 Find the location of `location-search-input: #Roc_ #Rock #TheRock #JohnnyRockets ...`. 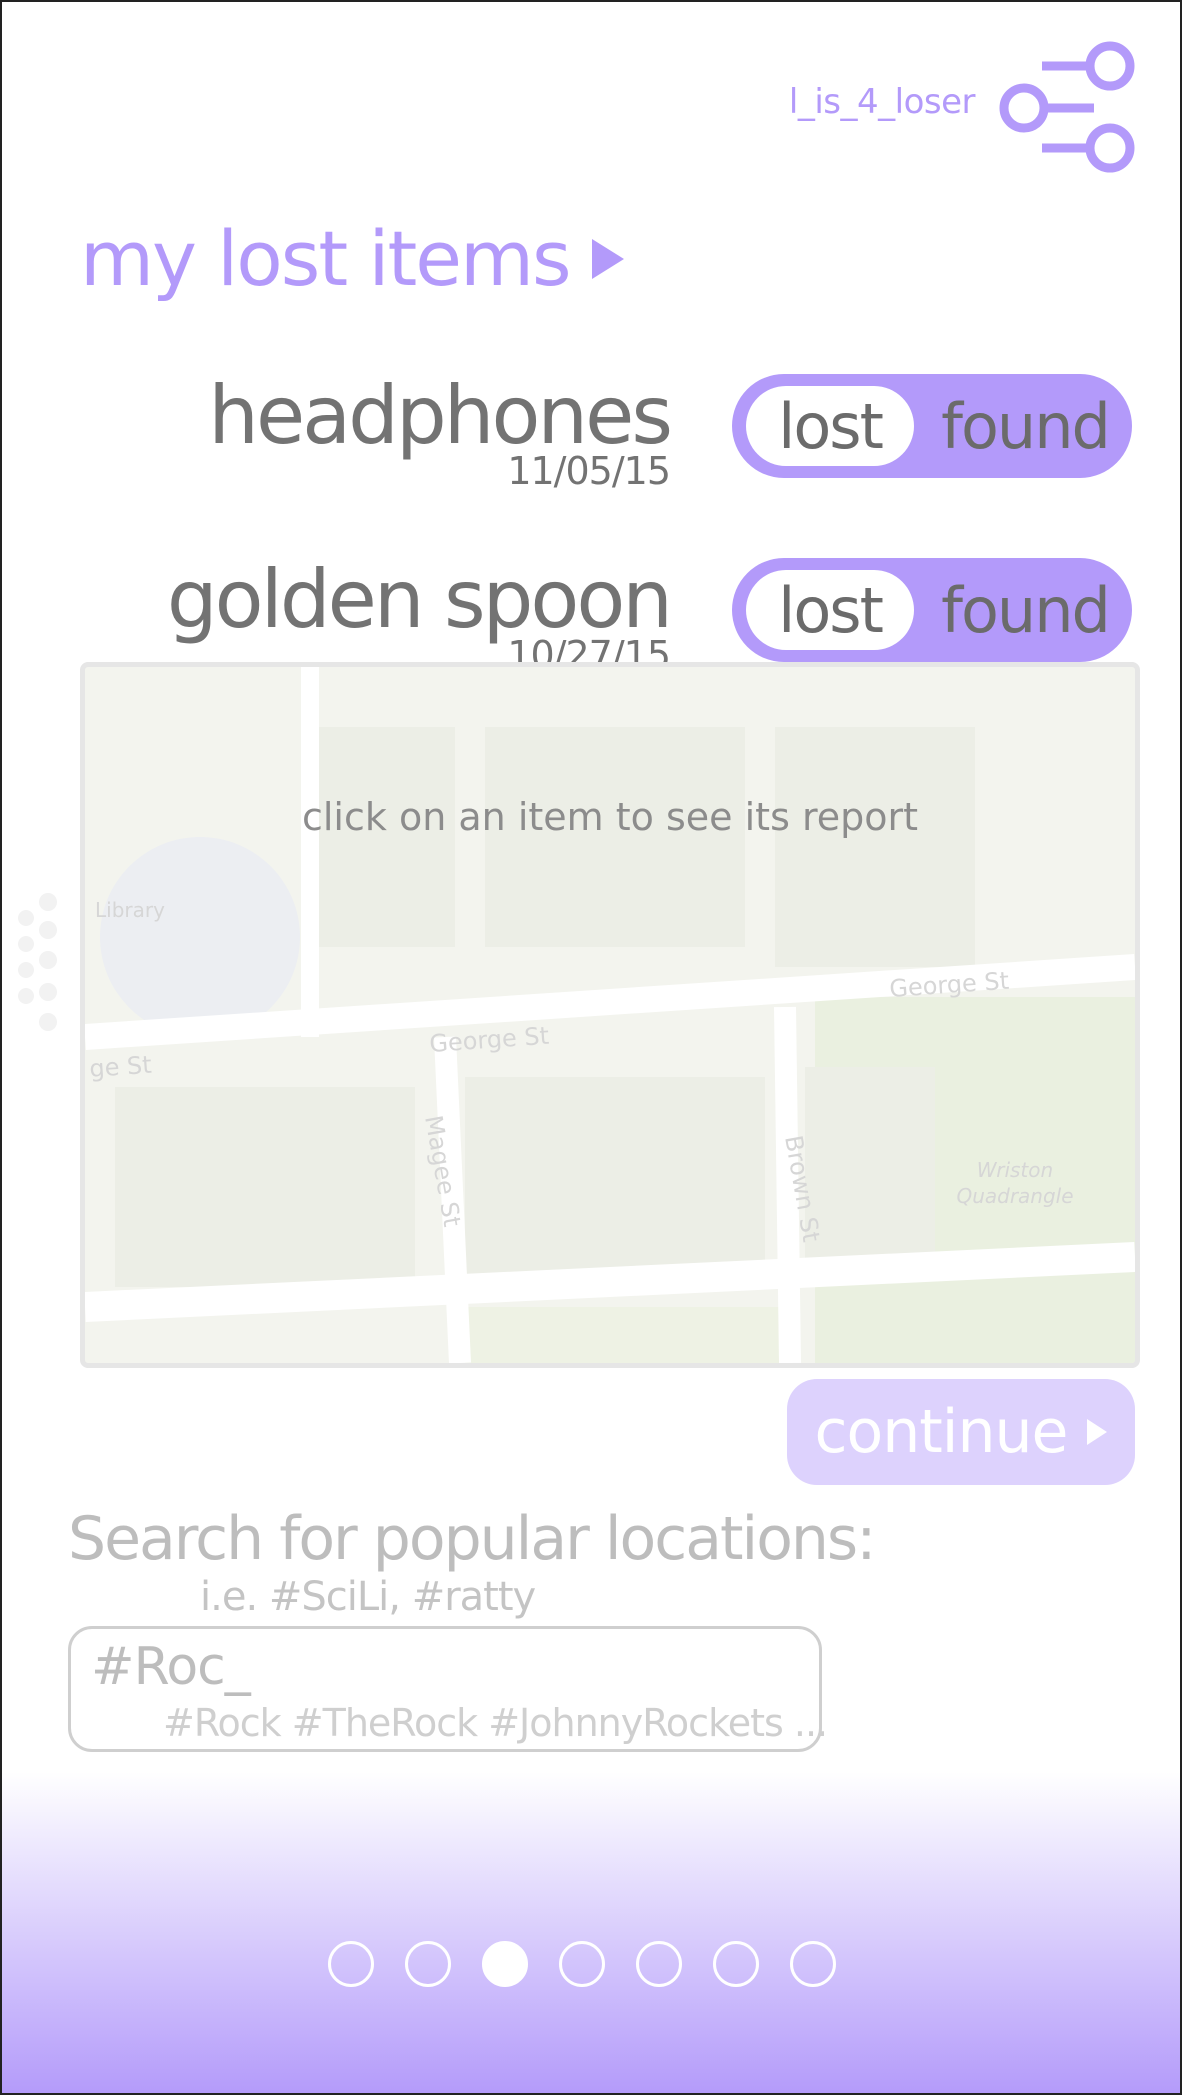

location-search-input: #Roc_ #Rock #TheRock #JohnnyRockets ... is located at coordinates (448, 1689).